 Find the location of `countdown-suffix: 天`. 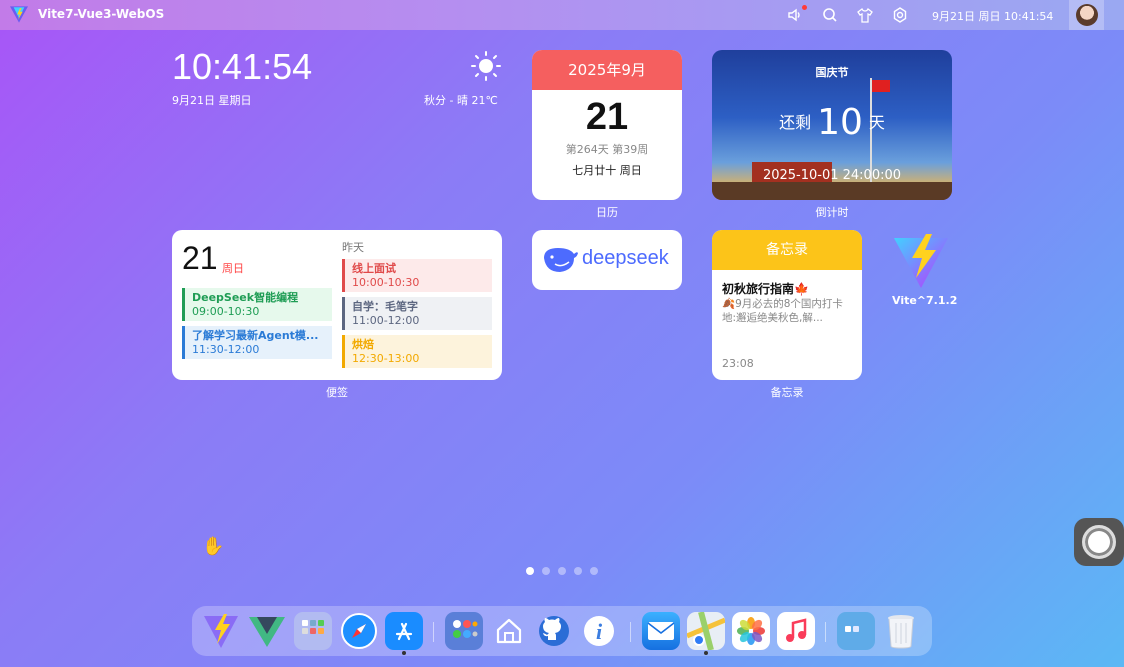

countdown-suffix: 天 is located at coordinates (876, 122).